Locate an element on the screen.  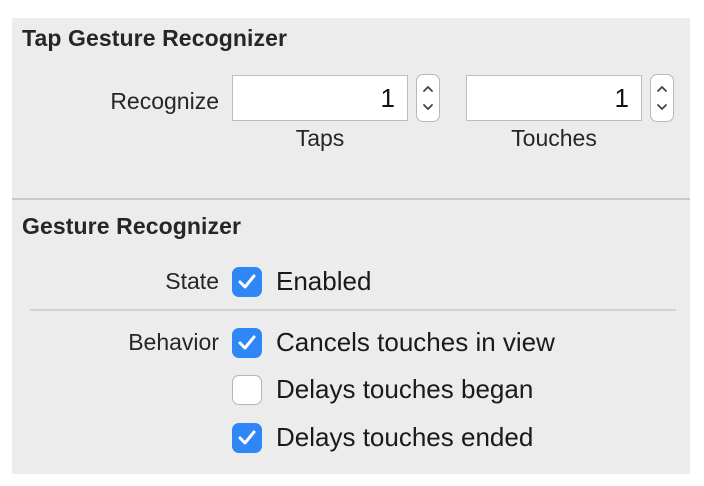
touches-label: Touches is located at coordinates (554, 138).